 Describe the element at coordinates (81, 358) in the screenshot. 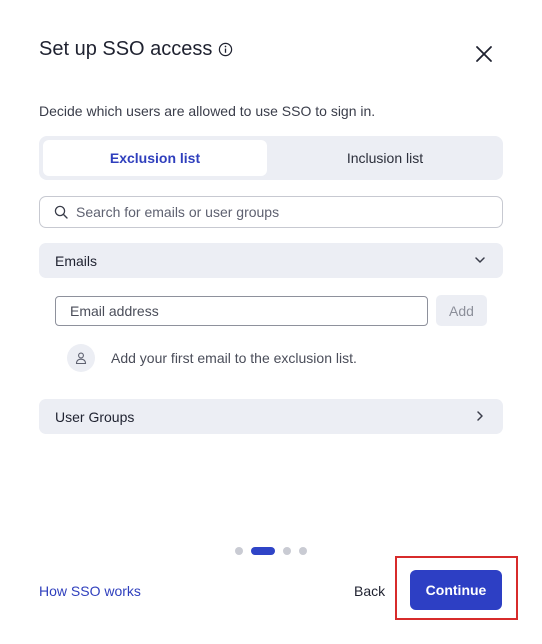

I see `user-icon` at that location.